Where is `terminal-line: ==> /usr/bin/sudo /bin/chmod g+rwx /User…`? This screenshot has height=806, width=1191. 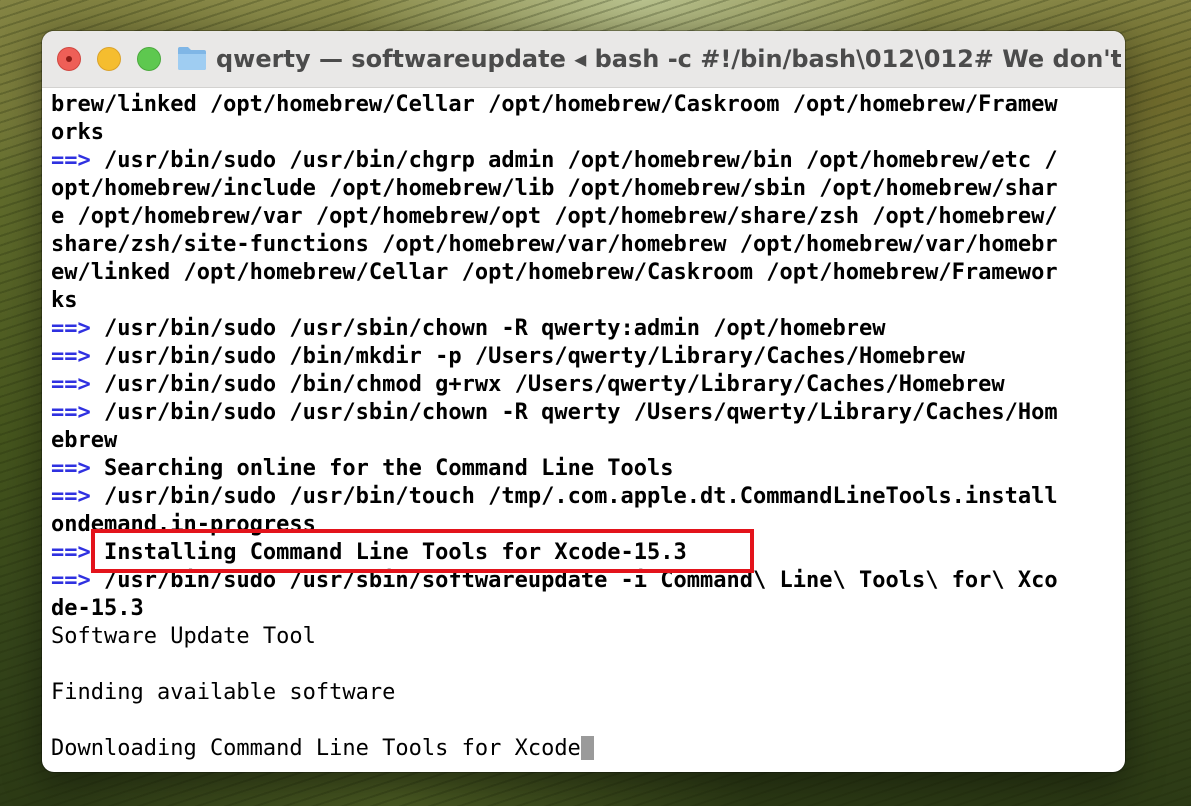
terminal-line: ==> /usr/bin/sudo /bin/chmod g+rwx /User… is located at coordinates (586, 385).